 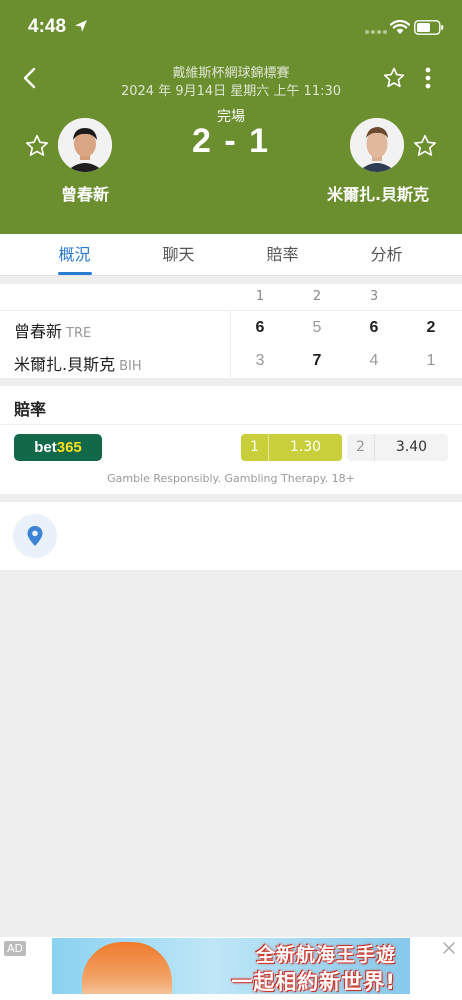 I want to click on odds-home-button: 1 1.30, so click(x=291, y=447).